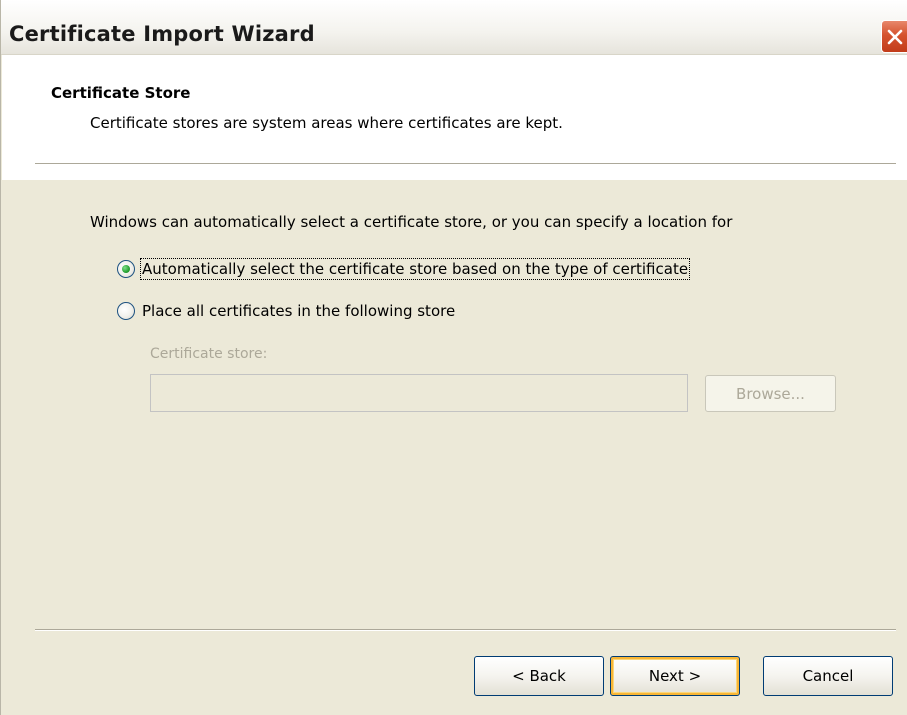 The width and height of the screenshot is (907, 715). I want to click on close-button, so click(894, 36).